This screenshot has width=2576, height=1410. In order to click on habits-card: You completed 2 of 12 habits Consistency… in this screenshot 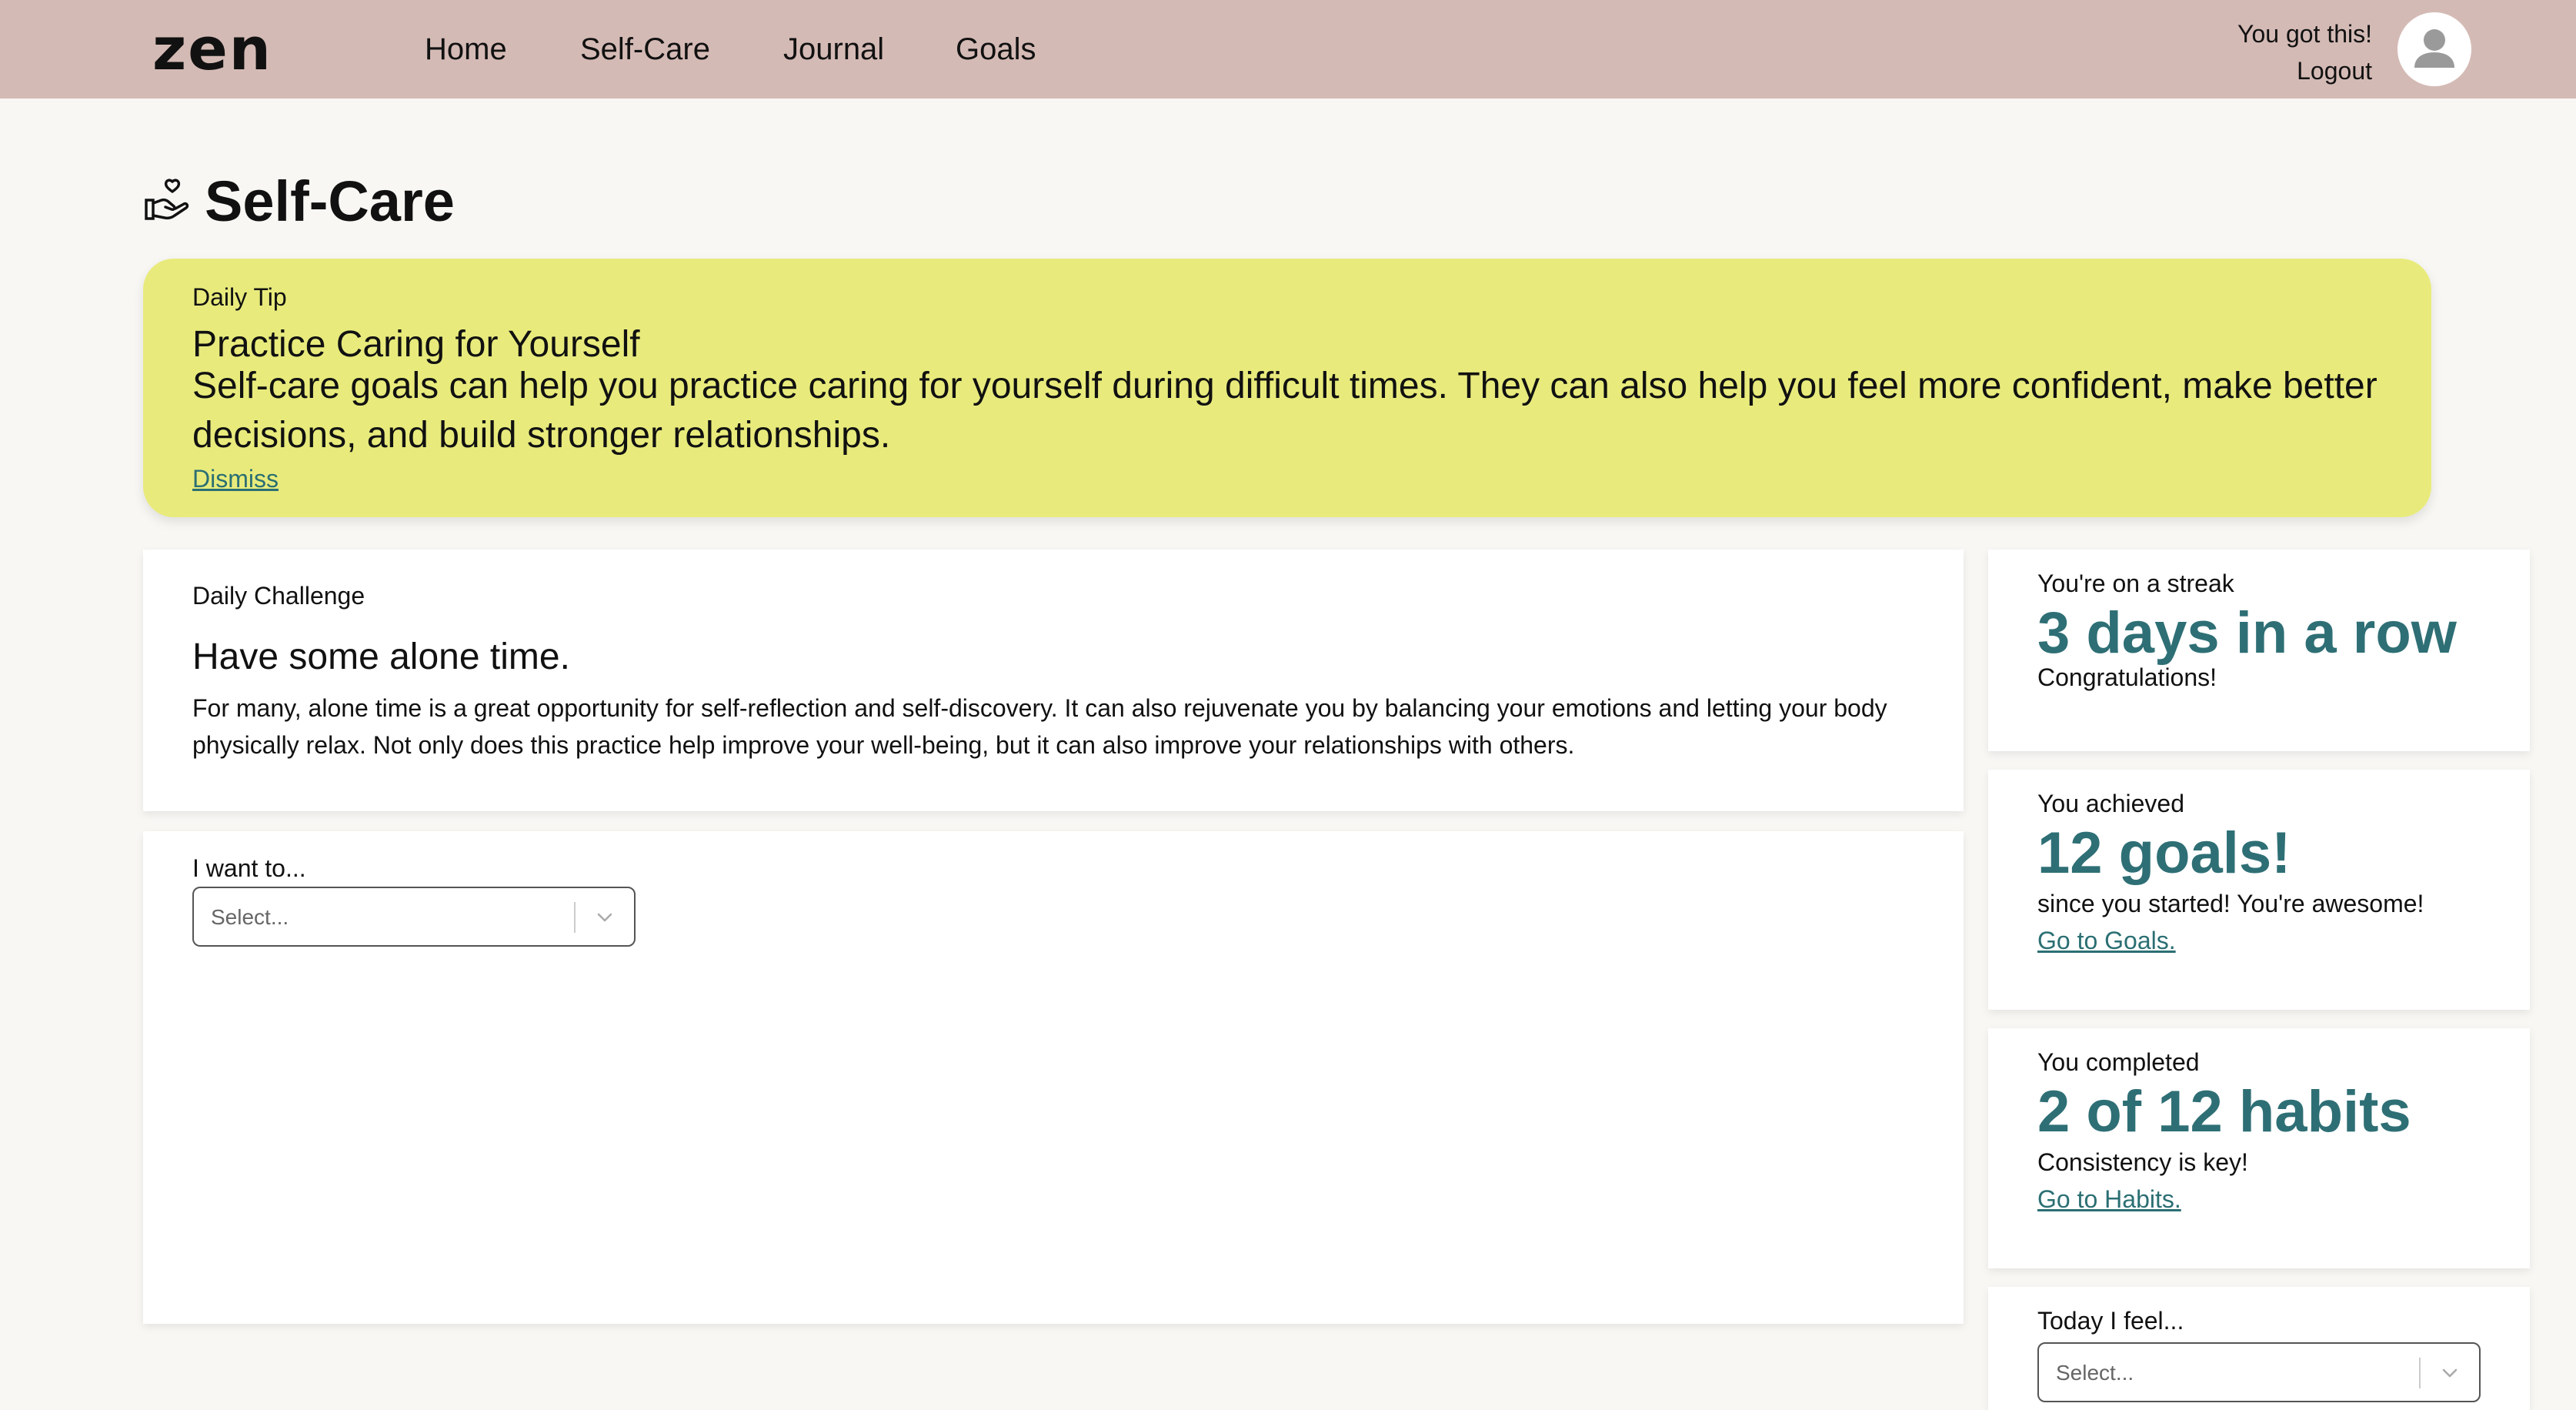, I will do `click(2259, 1148)`.